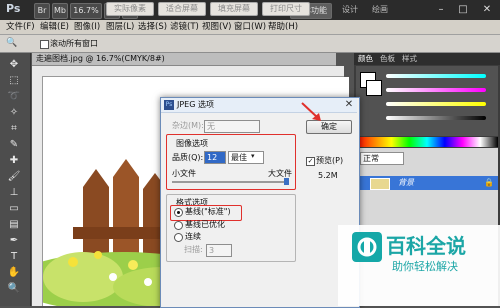 The height and width of the screenshot is (308, 500). What do you see at coordinates (60, 11) in the screenshot?
I see `minibridge-button: Mb` at bounding box center [60, 11].